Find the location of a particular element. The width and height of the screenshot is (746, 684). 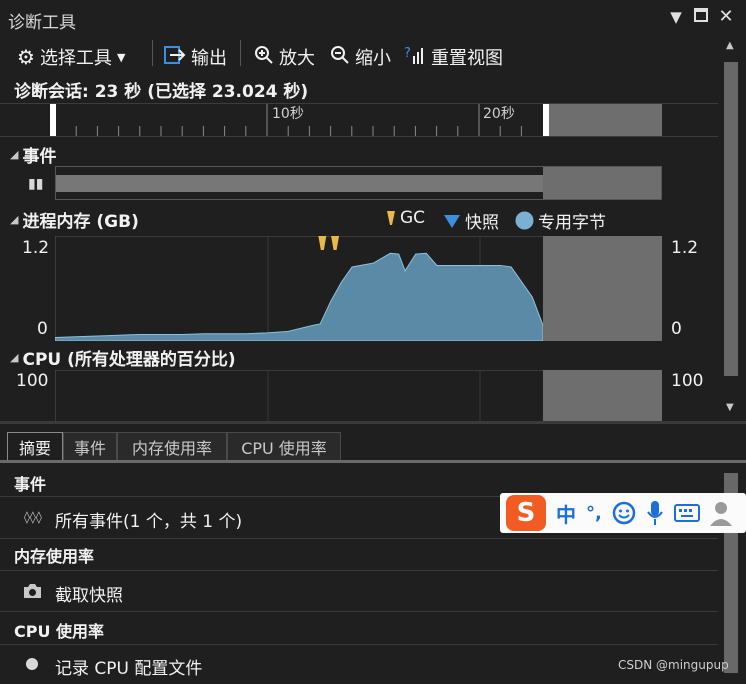

private-bytes-marker-icon is located at coordinates (524, 220).